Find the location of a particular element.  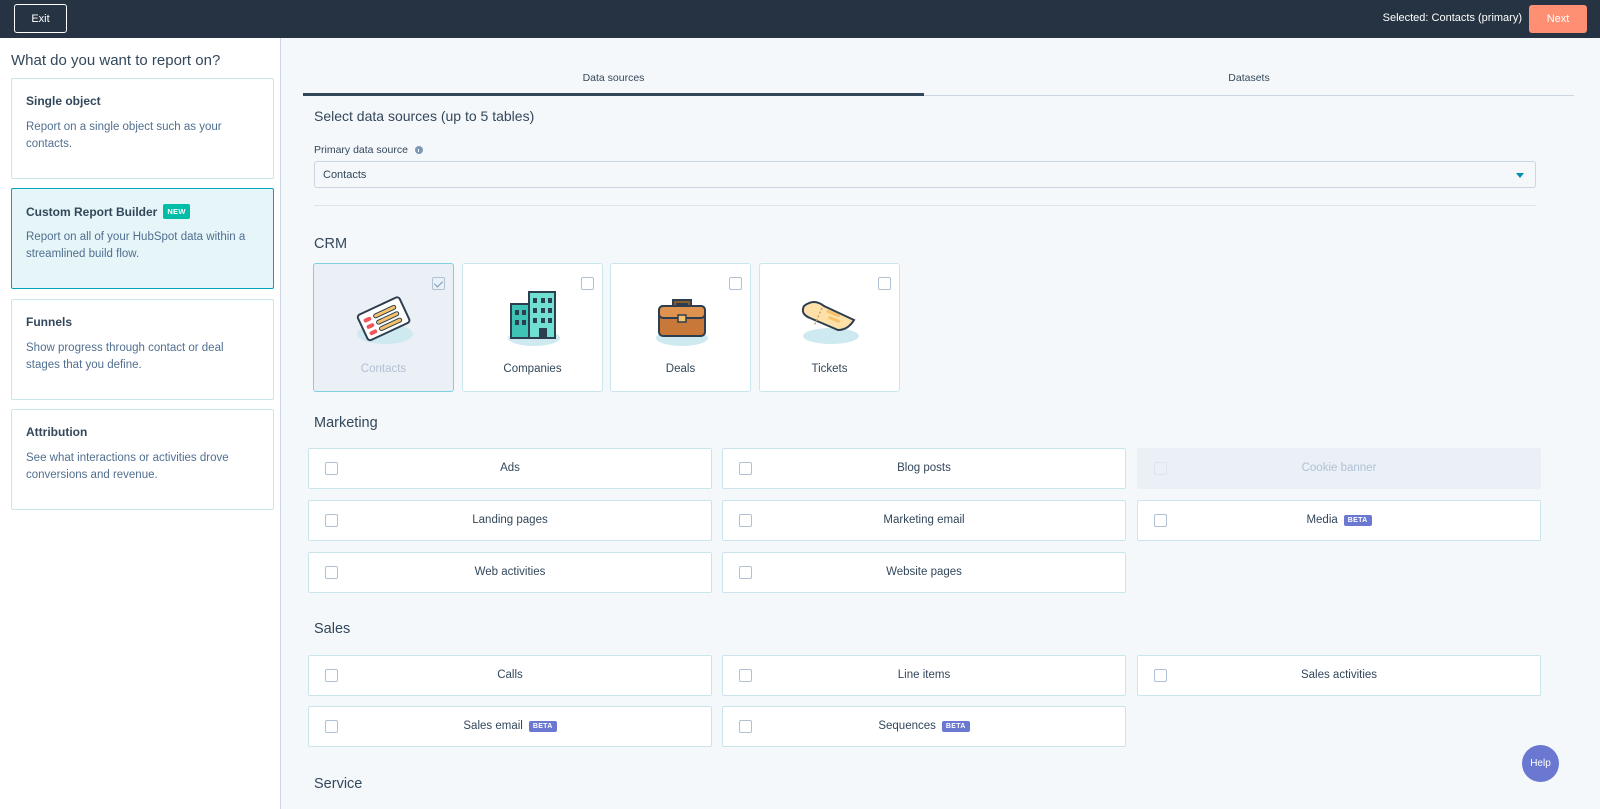

source-sequences: Sequences BETA is located at coordinates (924, 726).